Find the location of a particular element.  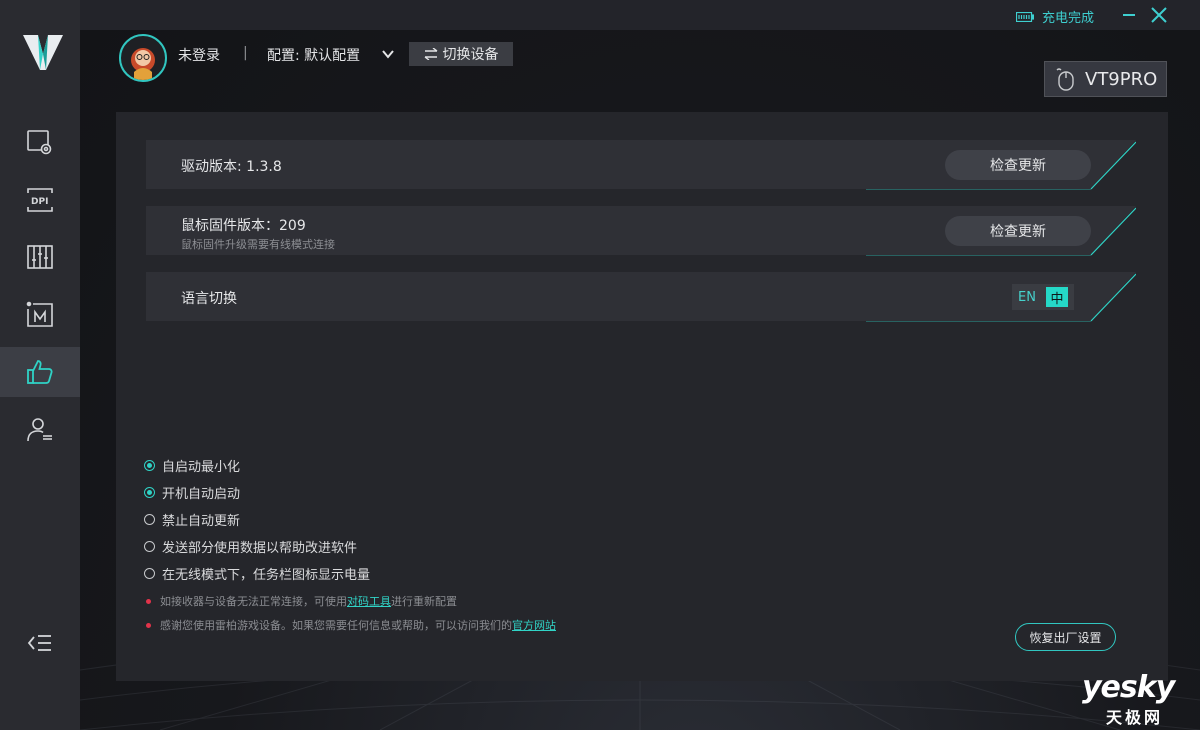

user-list-icon is located at coordinates (39, 430).